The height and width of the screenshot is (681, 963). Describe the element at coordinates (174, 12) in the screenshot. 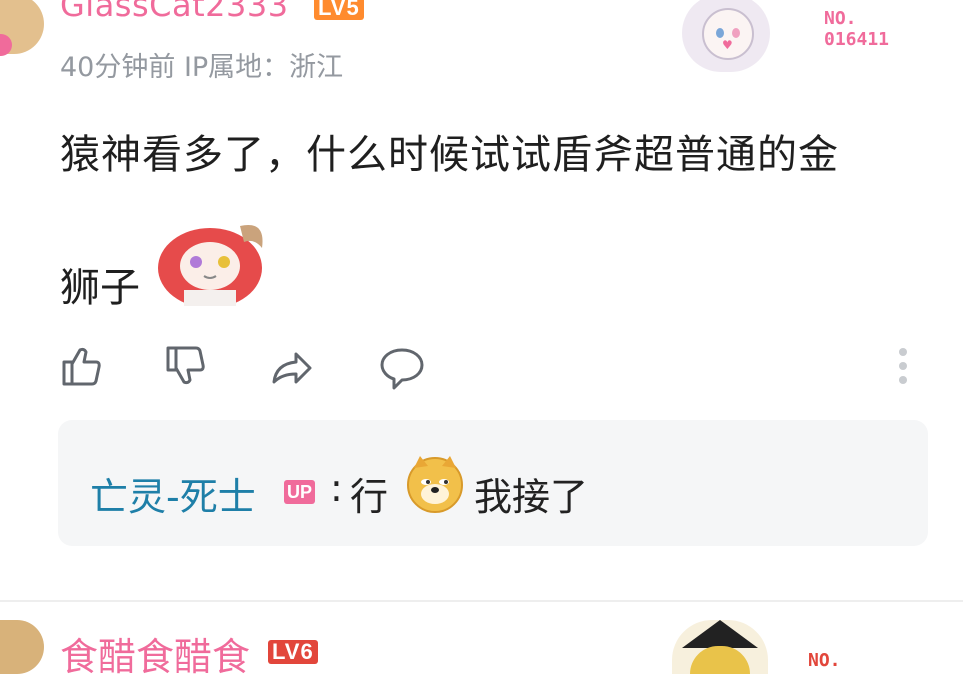

I see `username: GlassCat2333` at that location.